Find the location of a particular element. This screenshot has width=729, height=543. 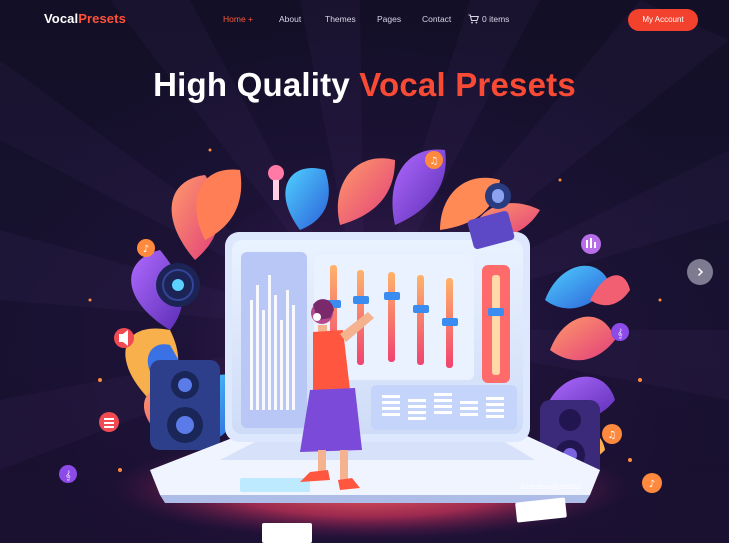

nav-item-pages: Pages is located at coordinates (389, 19).